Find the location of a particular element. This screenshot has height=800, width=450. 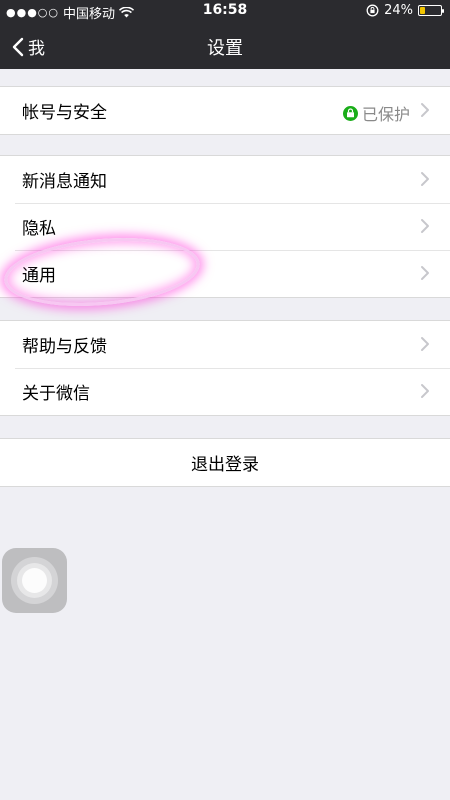

row-help-feedback: 帮助与反馈 is located at coordinates (225, 344).